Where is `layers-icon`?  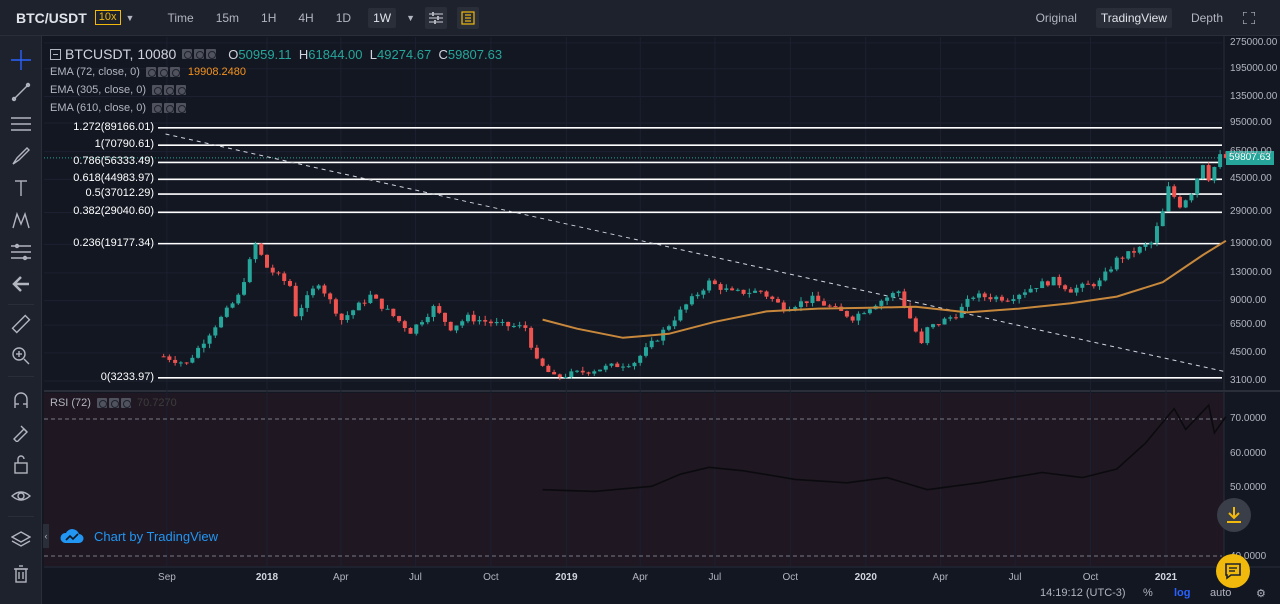 layers-icon is located at coordinates (21, 540).